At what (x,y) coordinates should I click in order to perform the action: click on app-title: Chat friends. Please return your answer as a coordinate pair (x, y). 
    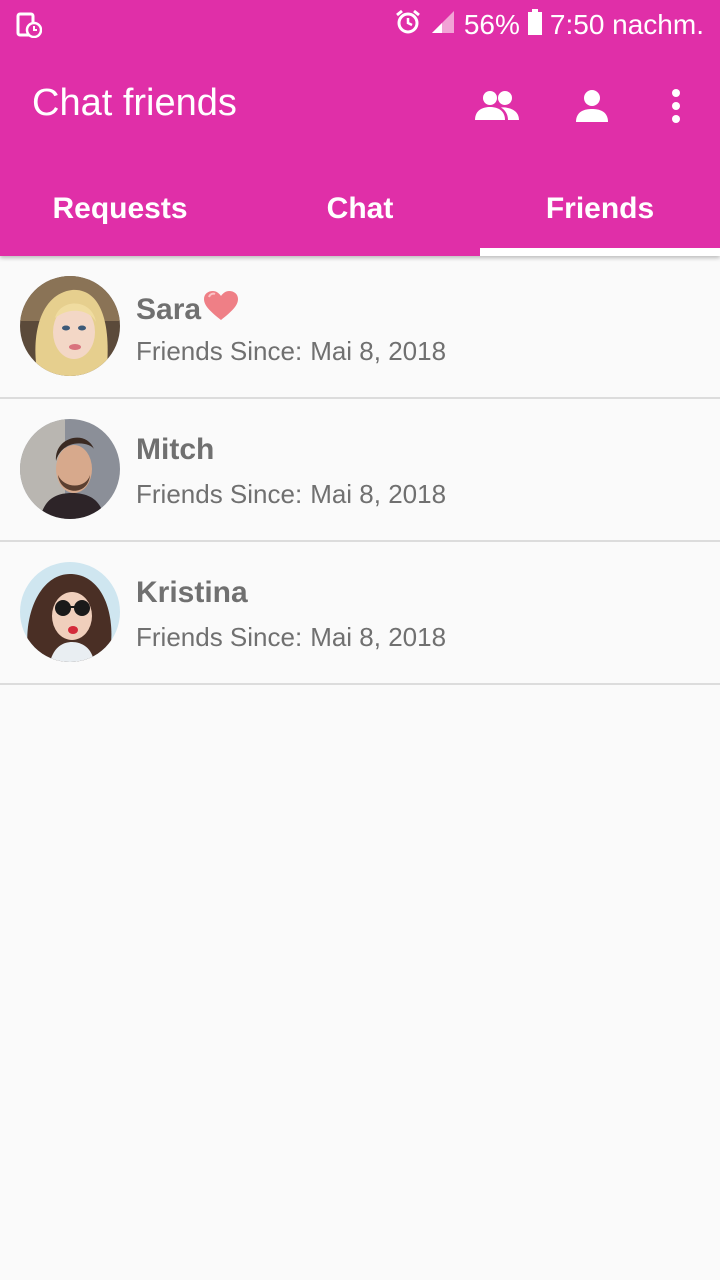
    Looking at the image, I should click on (134, 103).